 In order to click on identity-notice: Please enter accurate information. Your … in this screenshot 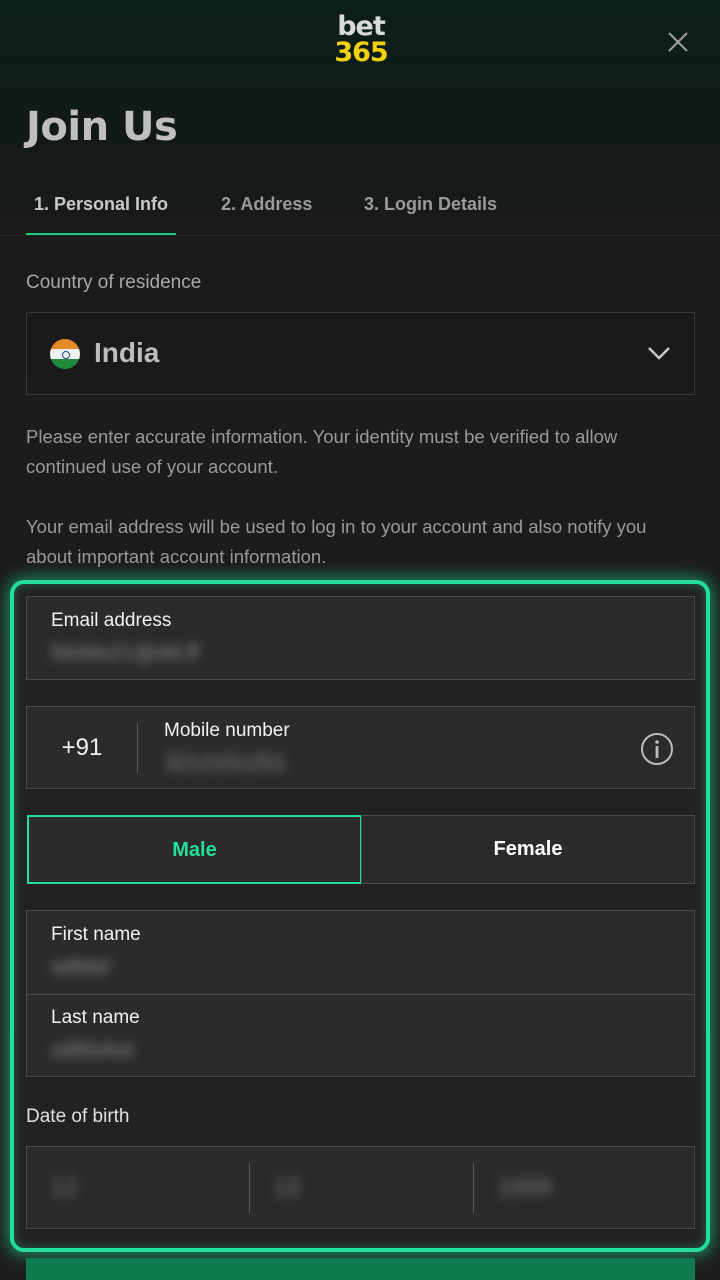, I will do `click(322, 451)`.